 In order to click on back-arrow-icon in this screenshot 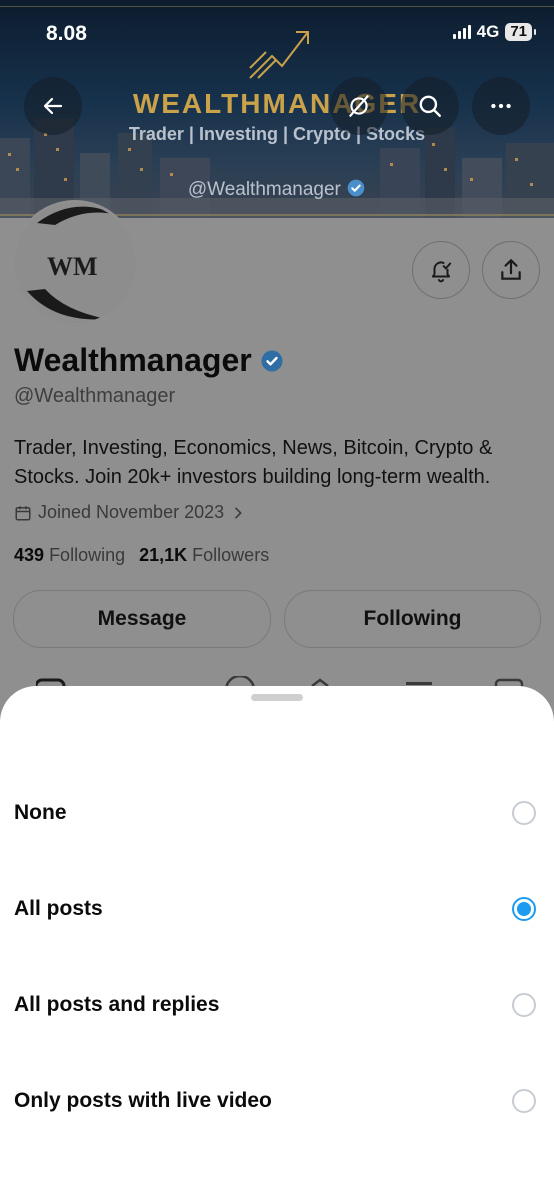, I will do `click(53, 106)`.